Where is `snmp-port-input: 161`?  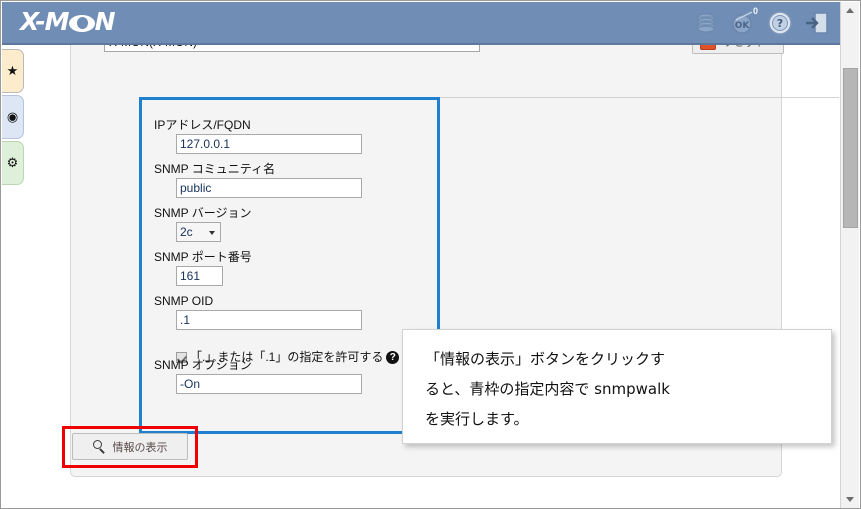
snmp-port-input: 161 is located at coordinates (199, 276).